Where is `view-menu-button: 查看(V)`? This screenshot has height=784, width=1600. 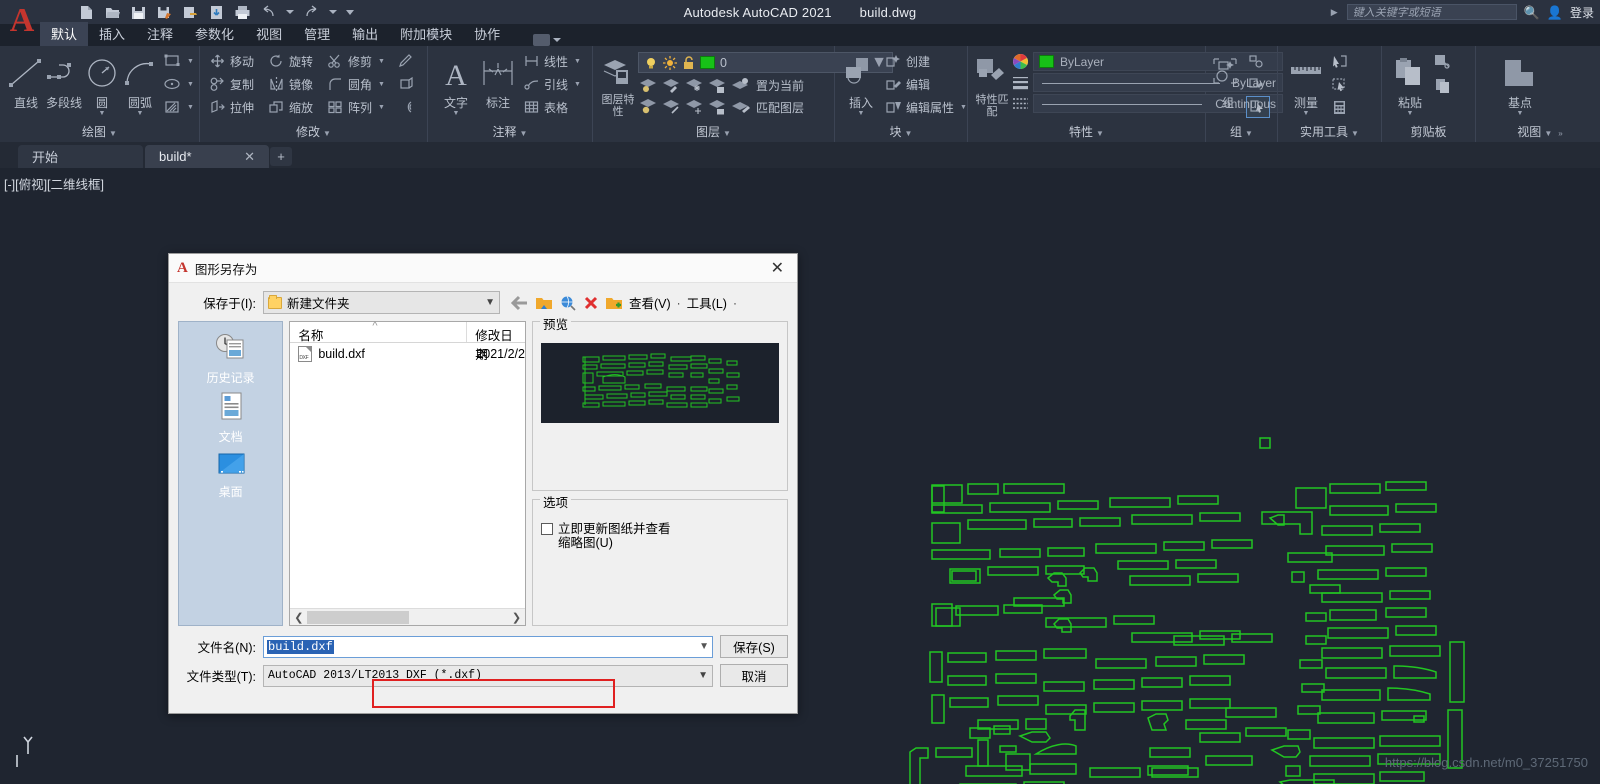
view-menu-button: 查看(V) is located at coordinates (650, 302).